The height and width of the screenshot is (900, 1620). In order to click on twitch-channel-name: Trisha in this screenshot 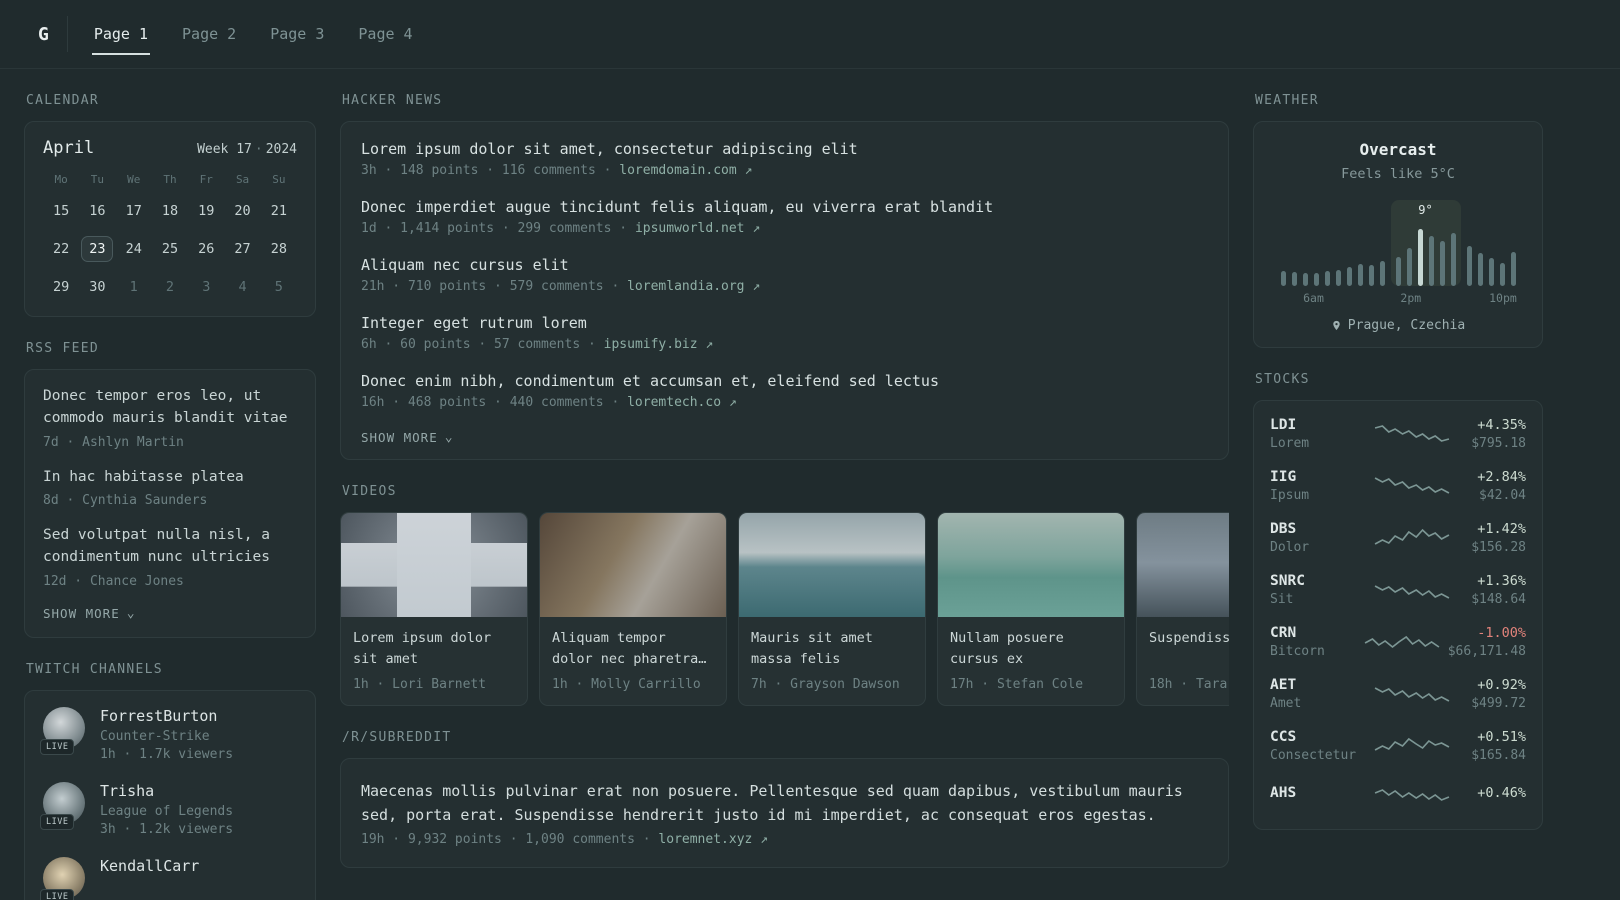, I will do `click(166, 791)`.